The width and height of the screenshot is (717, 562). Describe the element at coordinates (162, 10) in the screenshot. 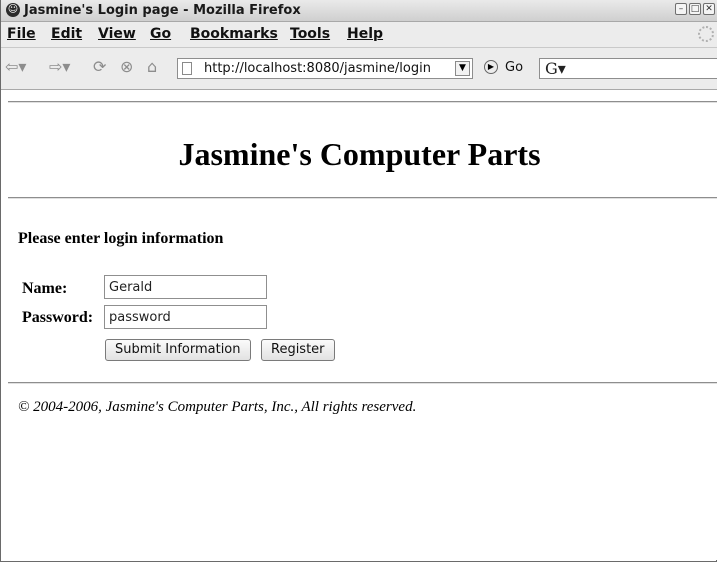

I see `window-title: Jasmine's Login page - Mozilla Firefox` at that location.